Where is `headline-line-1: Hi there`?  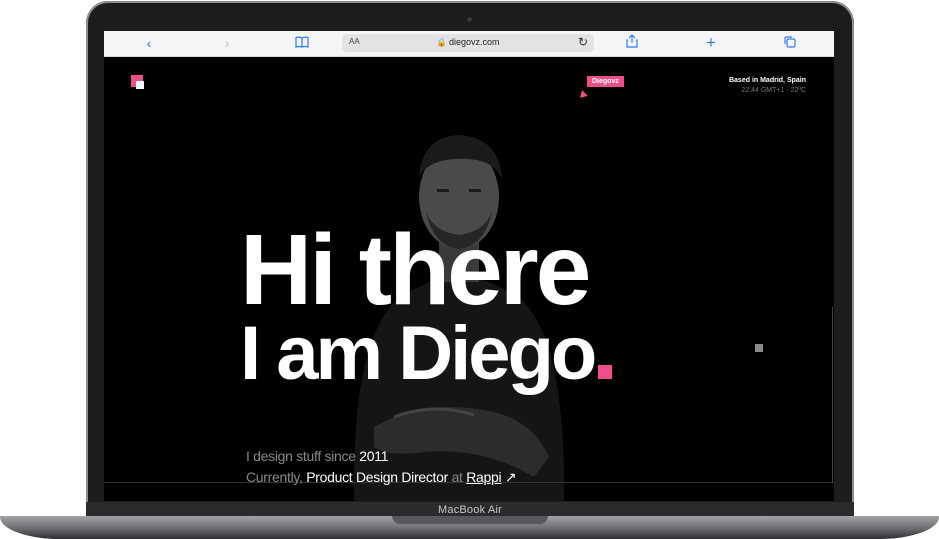
headline-line-1: Hi there is located at coordinates (415, 270).